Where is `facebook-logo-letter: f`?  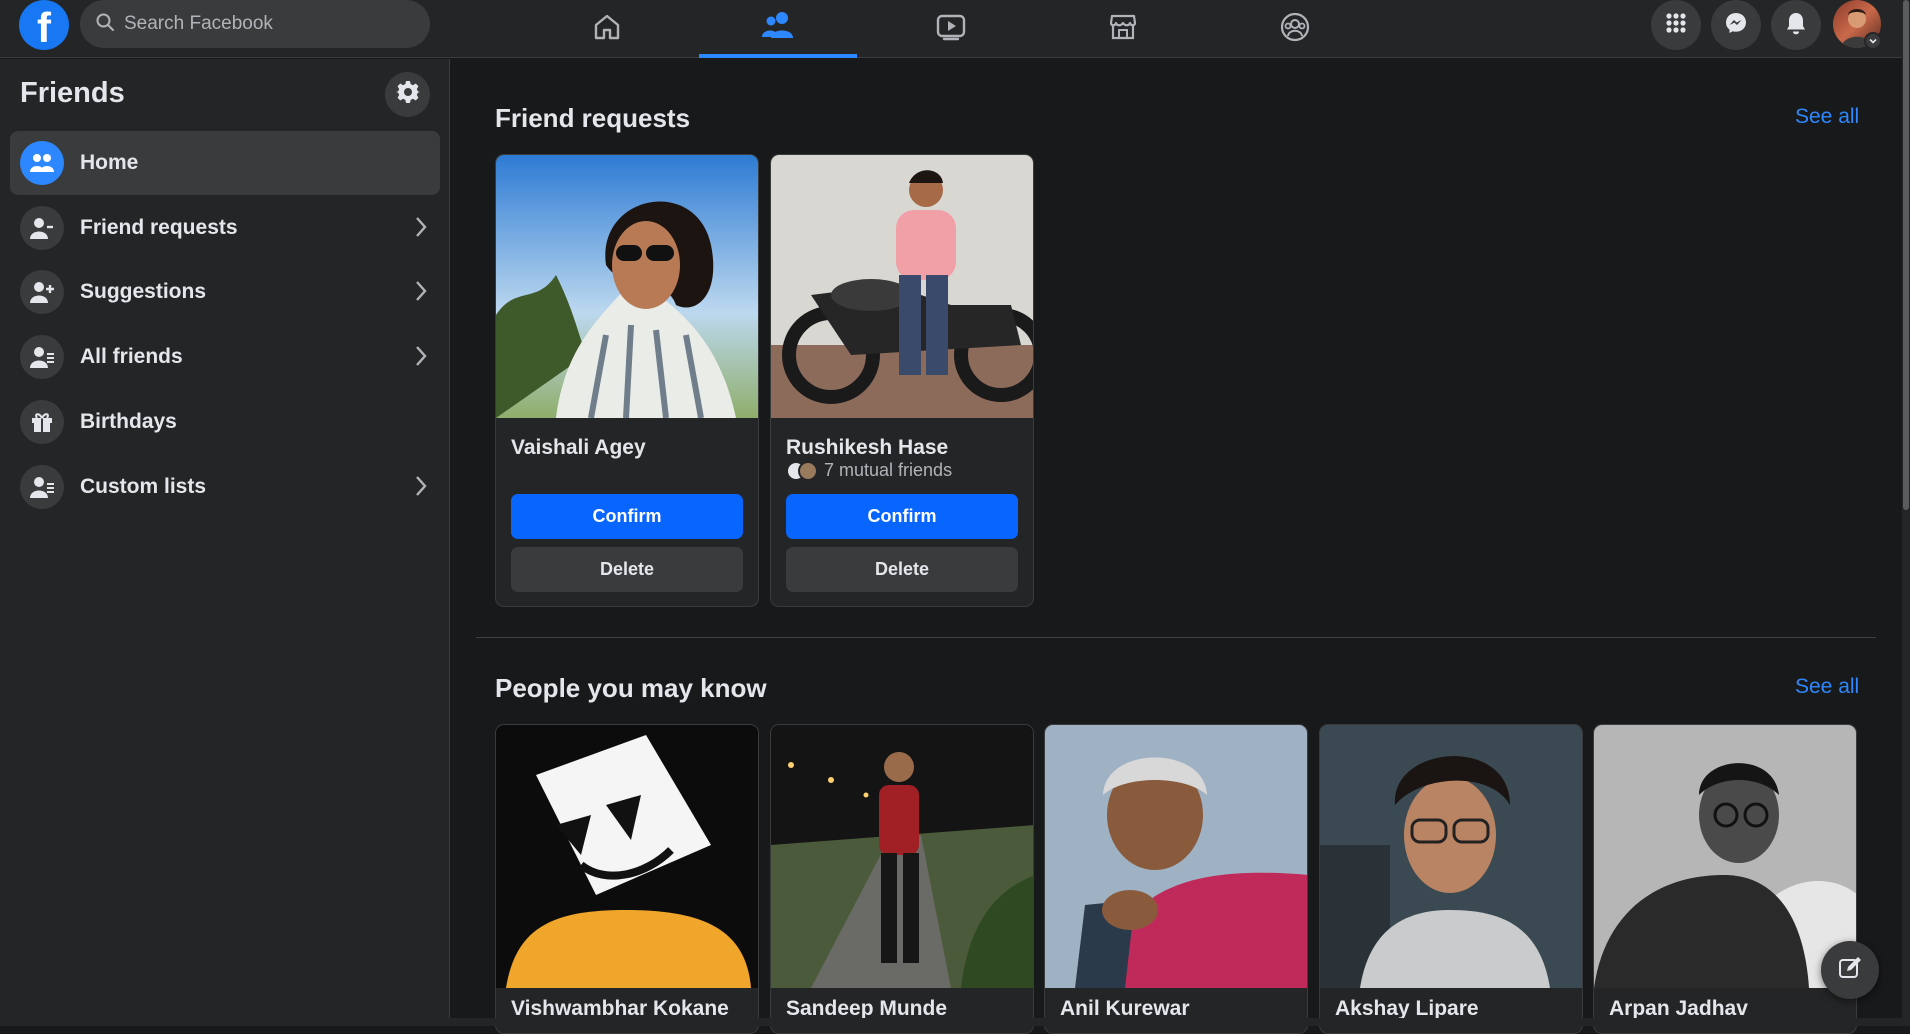
facebook-logo-letter: f is located at coordinates (44, 27).